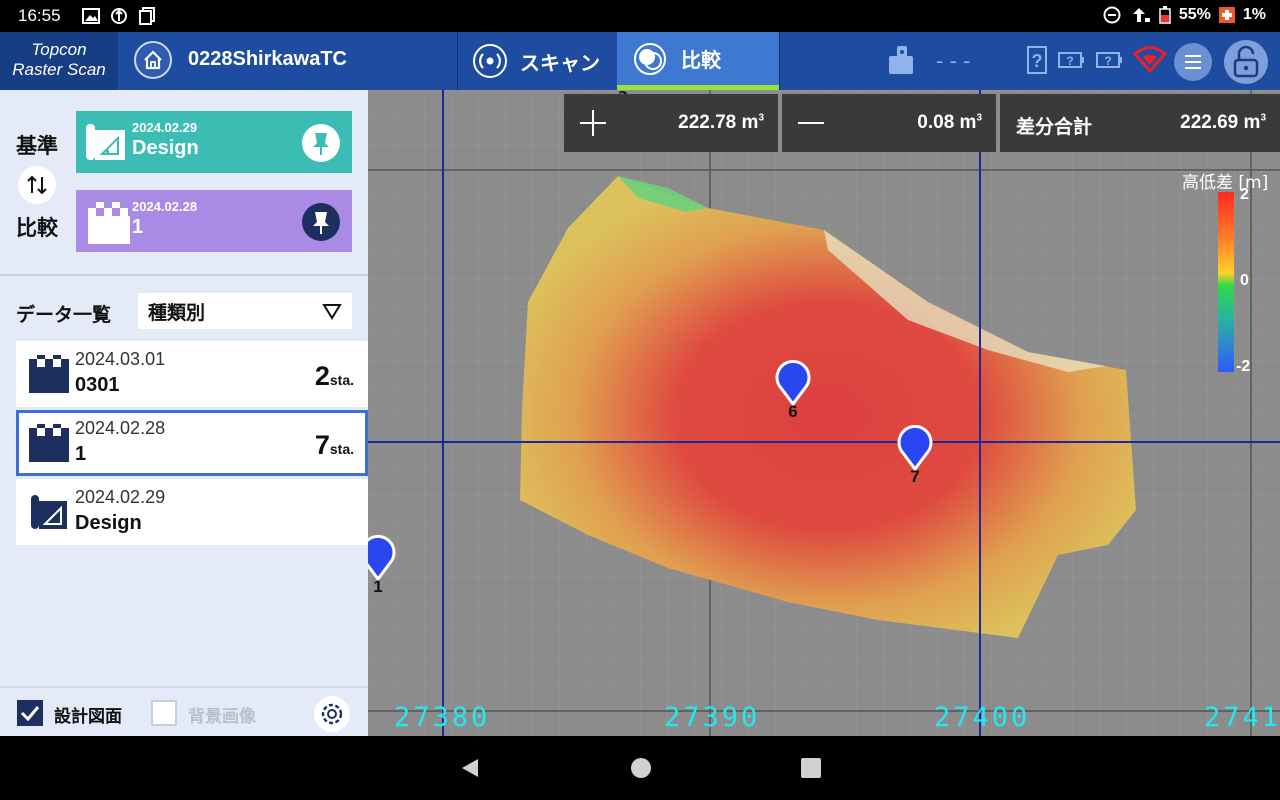 This screenshot has width=1280, height=800. Describe the element at coordinates (334, 445) in the screenshot. I see `list-item-station-count: 7sta.` at that location.